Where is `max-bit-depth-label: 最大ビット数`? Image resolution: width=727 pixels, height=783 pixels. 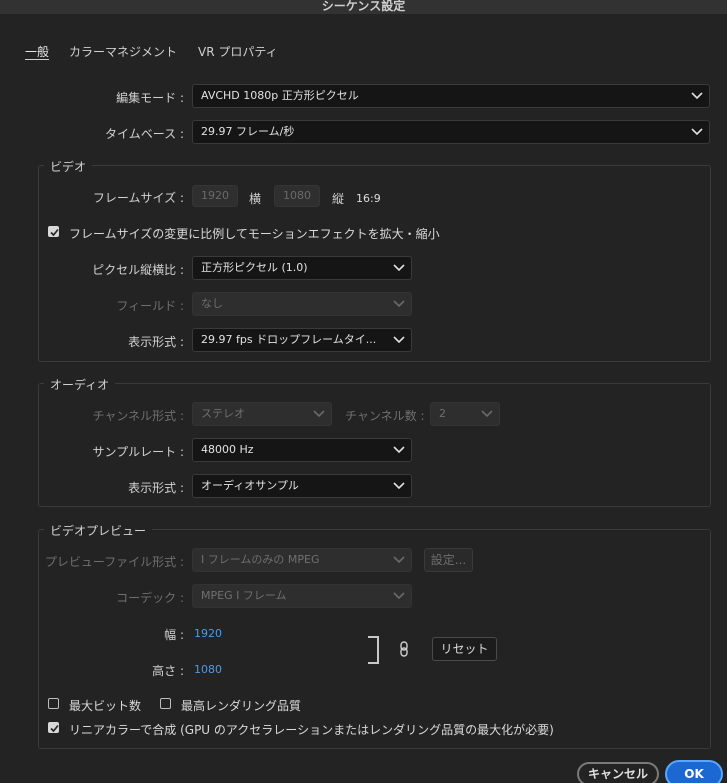
max-bit-depth-label: 最大ビット数 is located at coordinates (105, 706).